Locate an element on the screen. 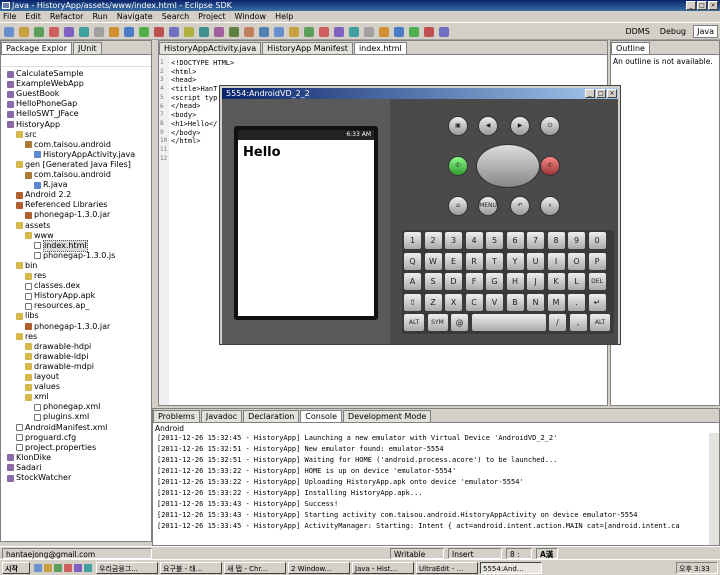 Image resolution: width=720 pixels, height=575 pixels. emulator-close-button: × is located at coordinates (612, 93).